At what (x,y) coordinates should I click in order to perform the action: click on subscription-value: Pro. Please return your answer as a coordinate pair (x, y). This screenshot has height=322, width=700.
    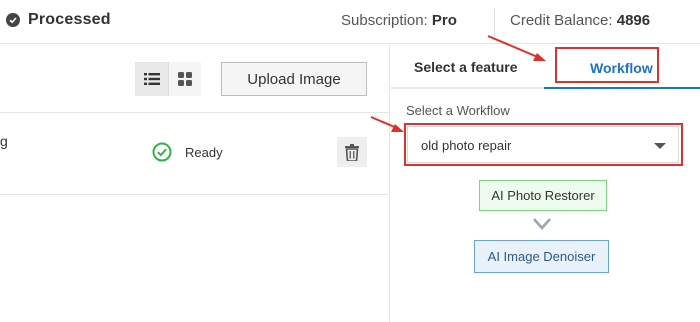
    Looking at the image, I should click on (444, 20).